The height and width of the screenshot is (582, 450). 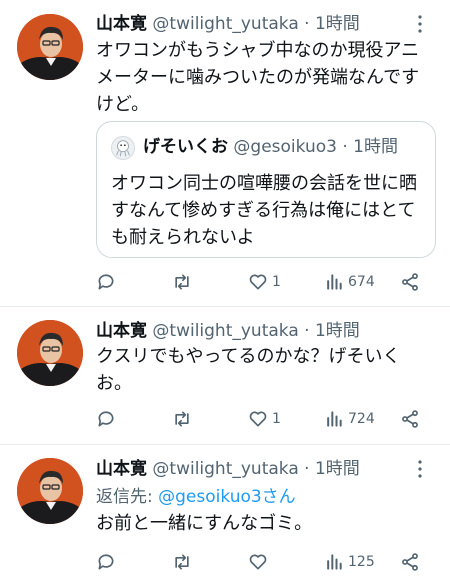 What do you see at coordinates (258, 77) in the screenshot?
I see `tweet-text: オワコンがもうシャブ中なのか現役アニメーターに噛みついたのが発端なんですけど。` at bounding box center [258, 77].